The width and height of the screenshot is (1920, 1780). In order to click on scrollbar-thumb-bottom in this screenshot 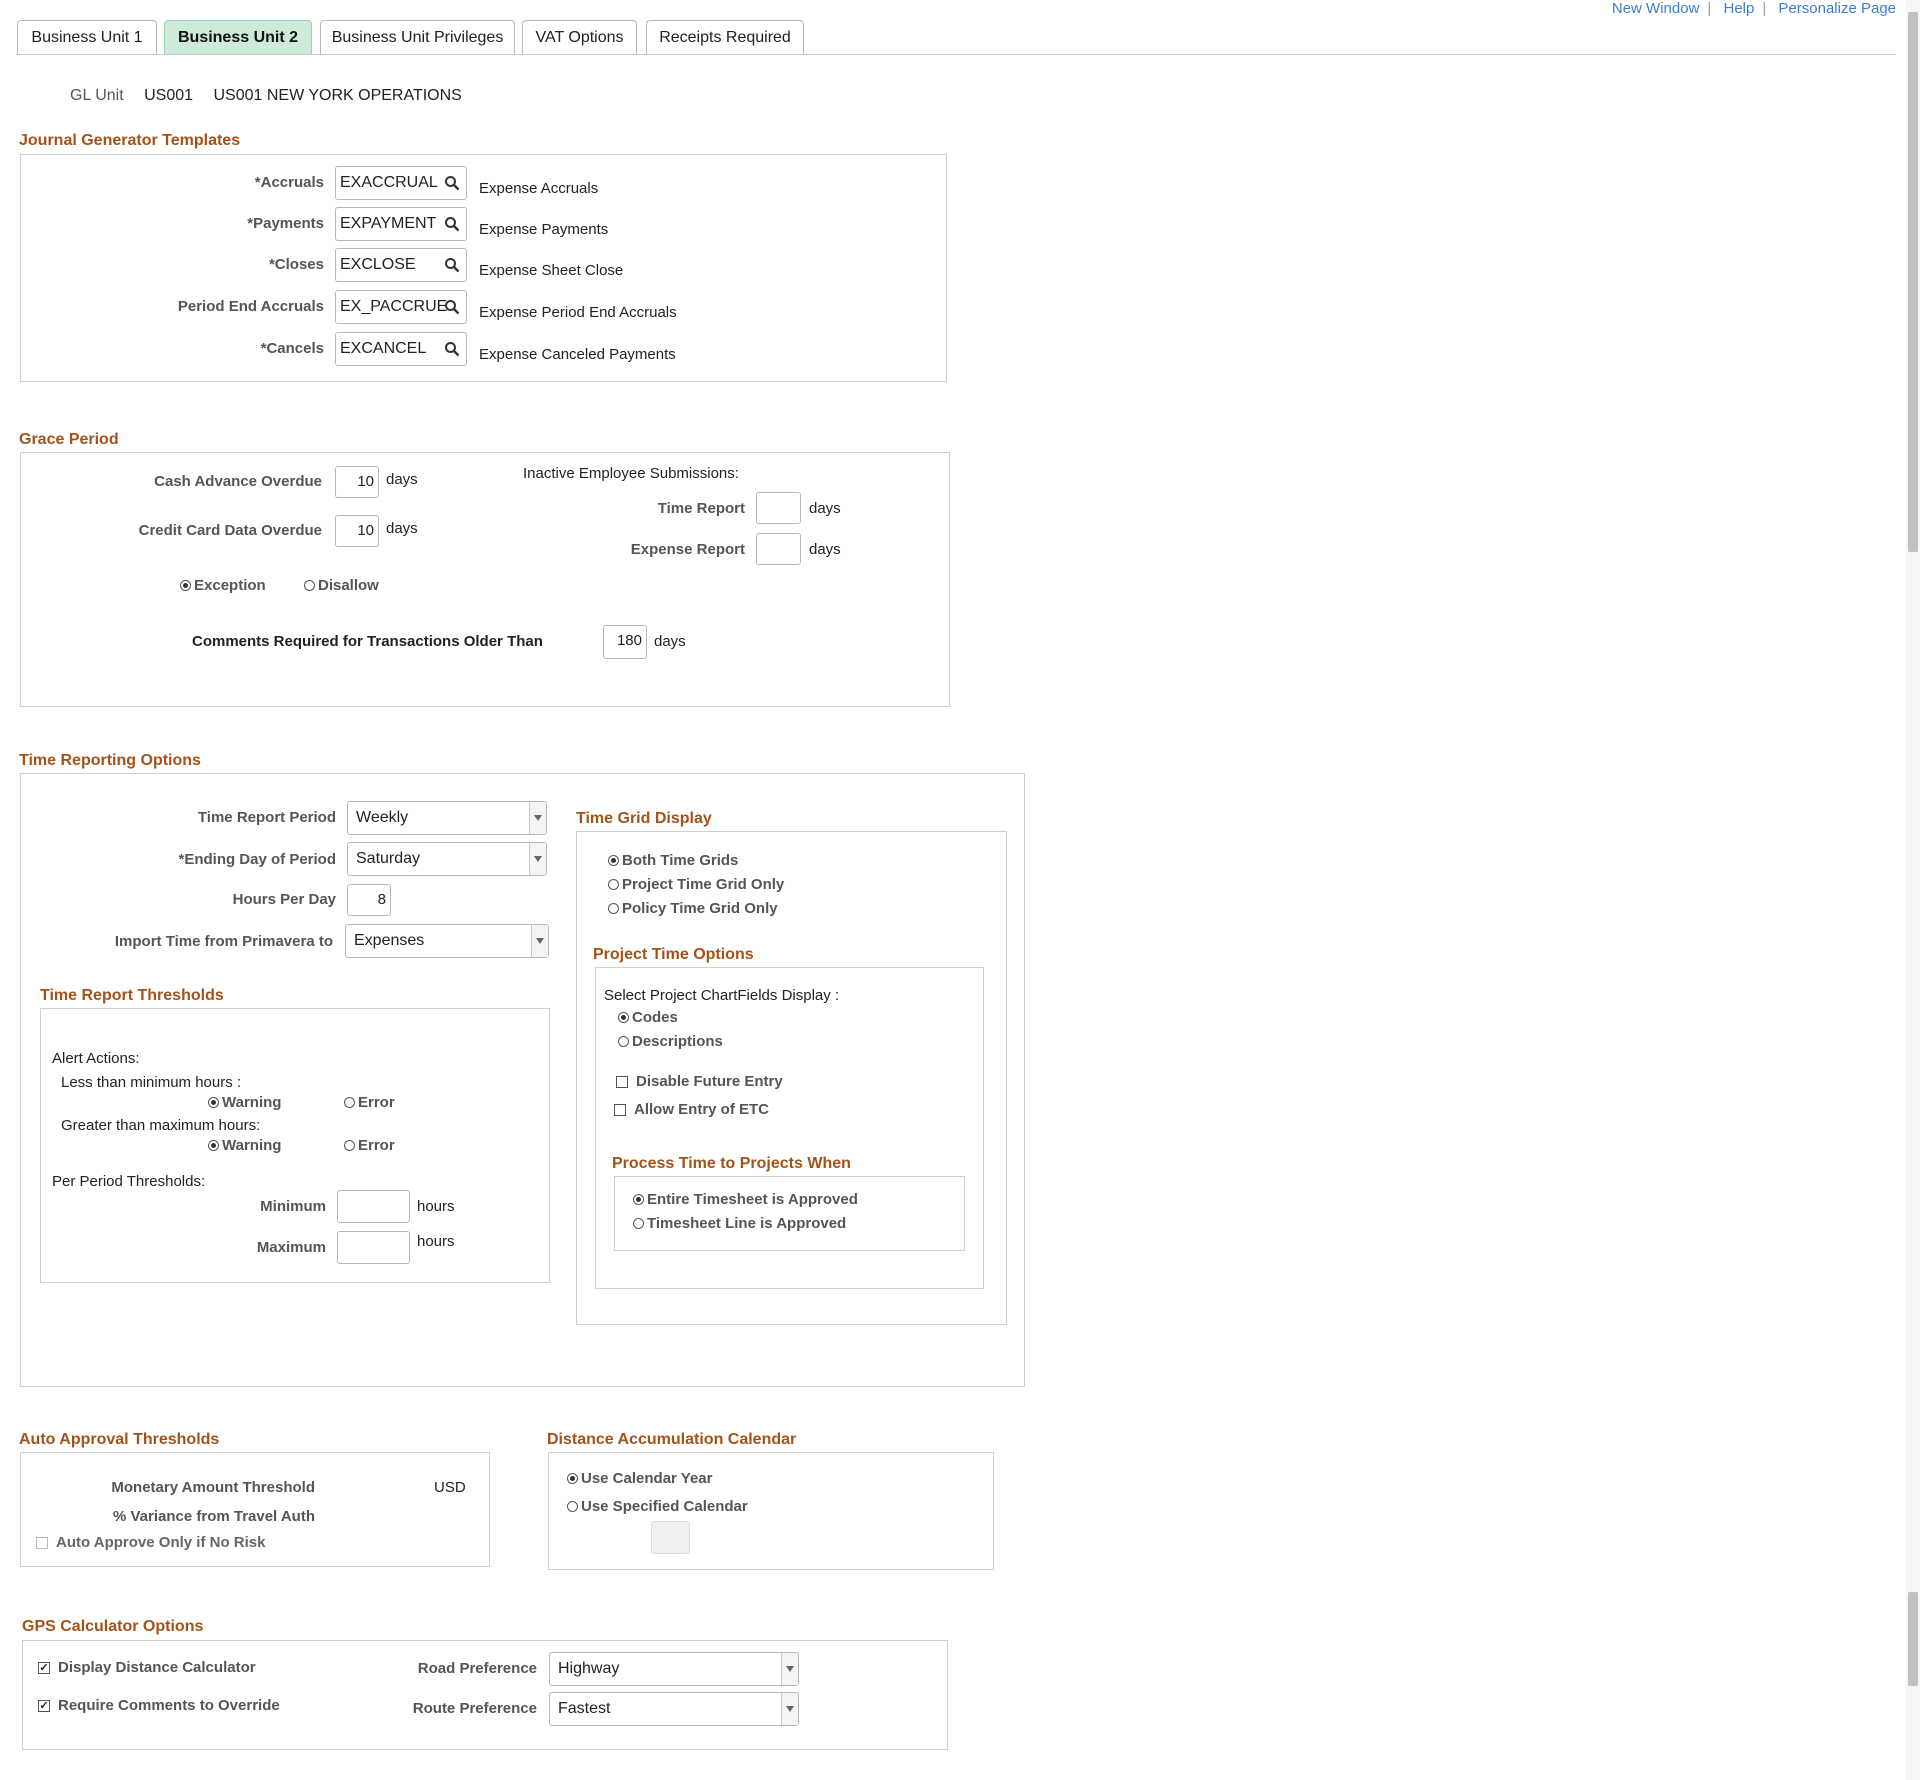, I will do `click(1913, 1639)`.